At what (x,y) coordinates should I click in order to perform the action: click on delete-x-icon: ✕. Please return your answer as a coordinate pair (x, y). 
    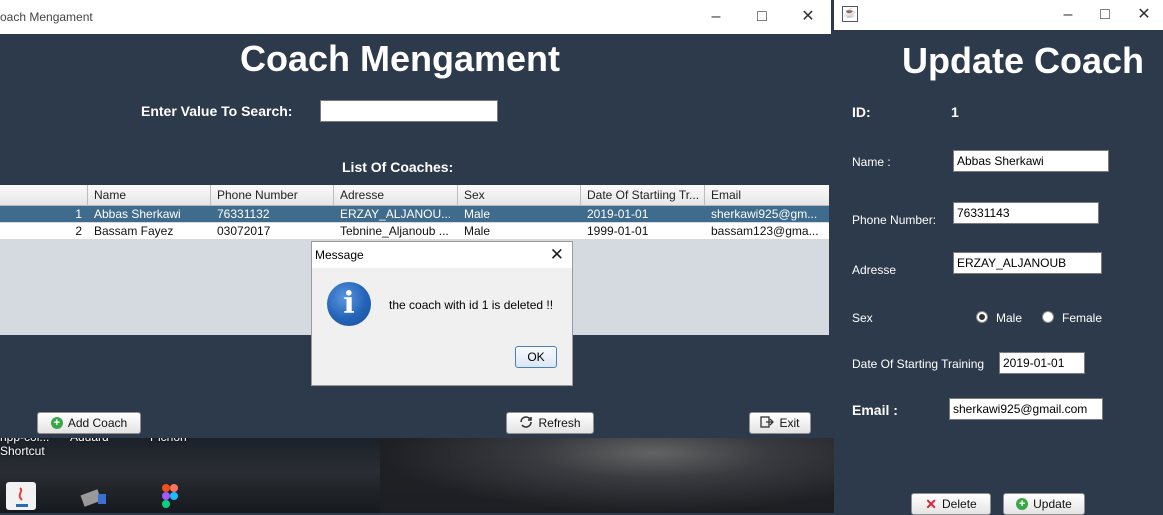
    Looking at the image, I should click on (931, 503).